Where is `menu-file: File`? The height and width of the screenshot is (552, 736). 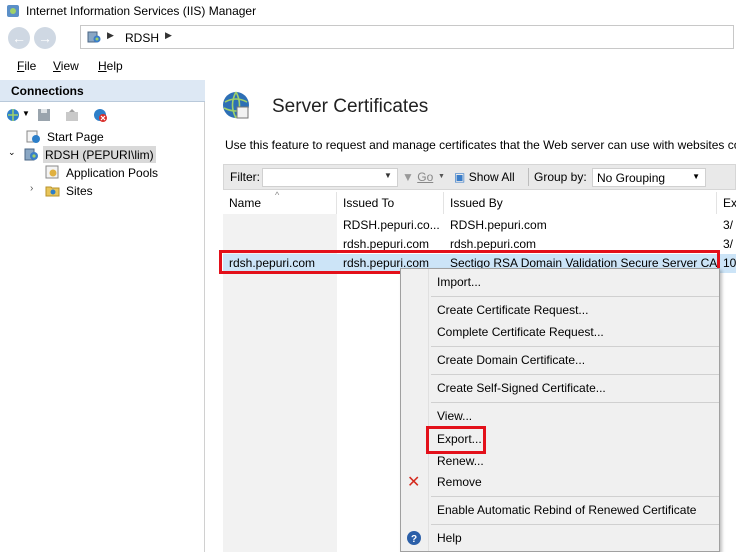 menu-file: File is located at coordinates (26, 66).